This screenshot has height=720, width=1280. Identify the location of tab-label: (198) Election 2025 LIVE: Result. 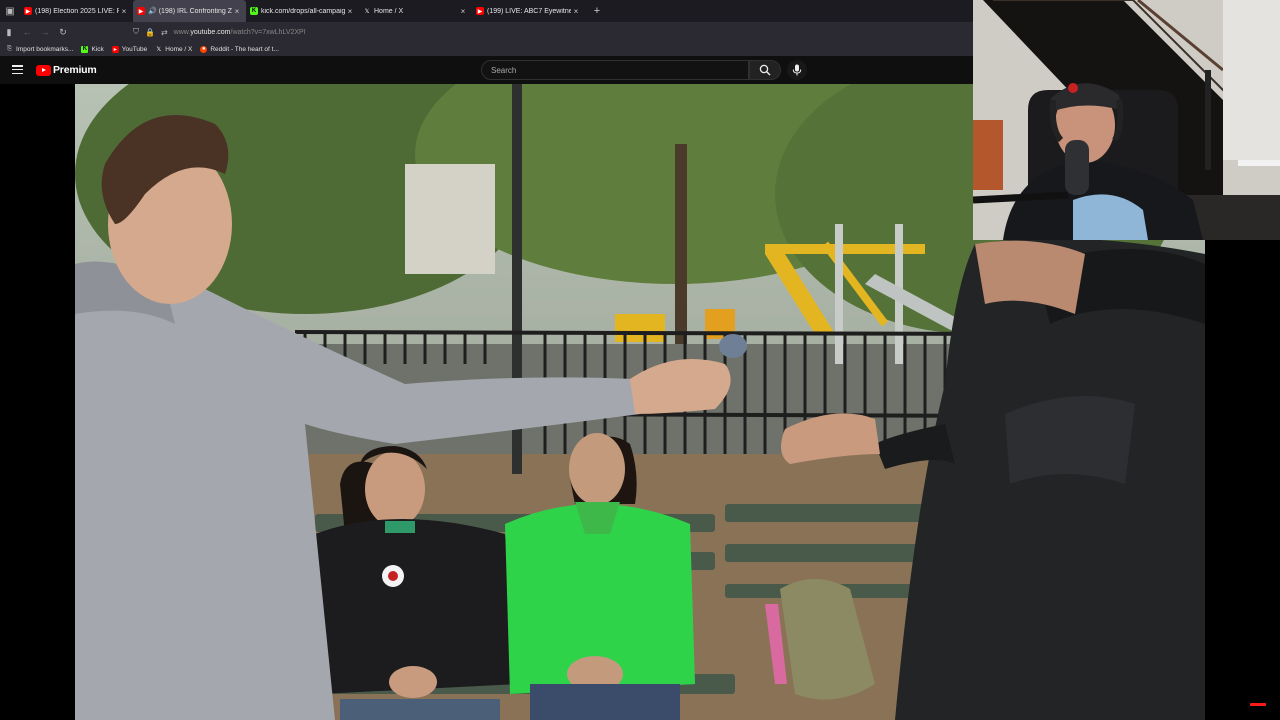
(77, 11).